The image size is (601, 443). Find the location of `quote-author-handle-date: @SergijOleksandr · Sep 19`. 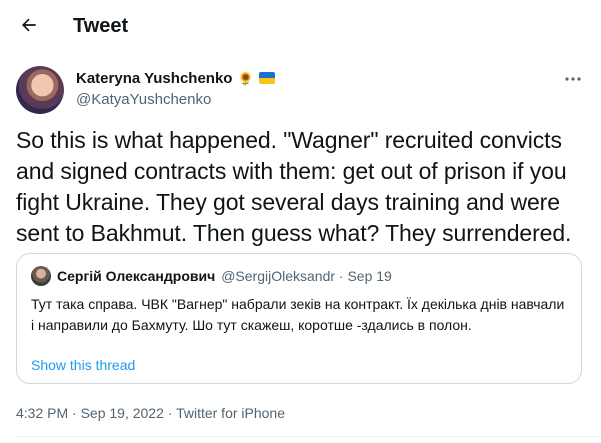

quote-author-handle-date: @SergijOleksandr · Sep 19 is located at coordinates (306, 276).